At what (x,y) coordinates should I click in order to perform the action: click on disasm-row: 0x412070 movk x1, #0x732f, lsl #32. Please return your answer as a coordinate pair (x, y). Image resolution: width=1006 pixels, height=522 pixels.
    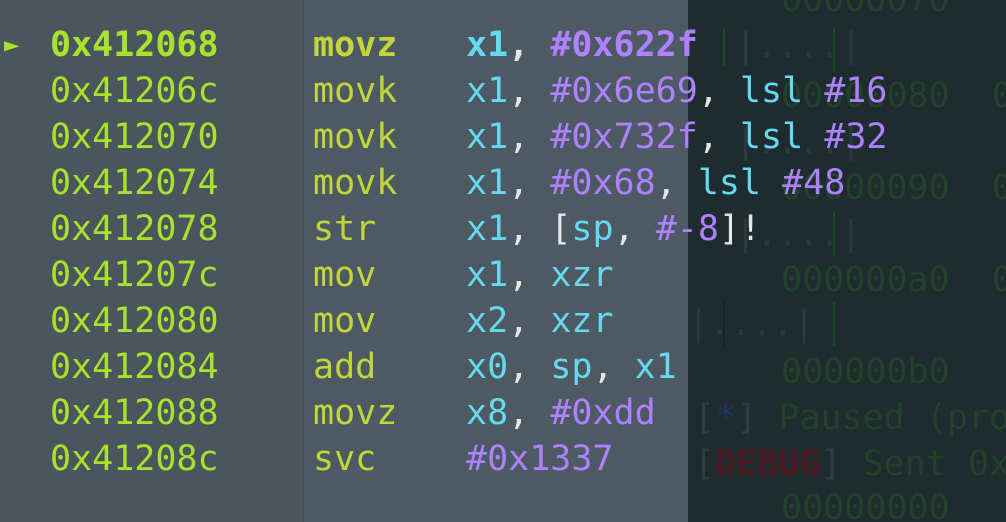
    Looking at the image, I should click on (503, 137).